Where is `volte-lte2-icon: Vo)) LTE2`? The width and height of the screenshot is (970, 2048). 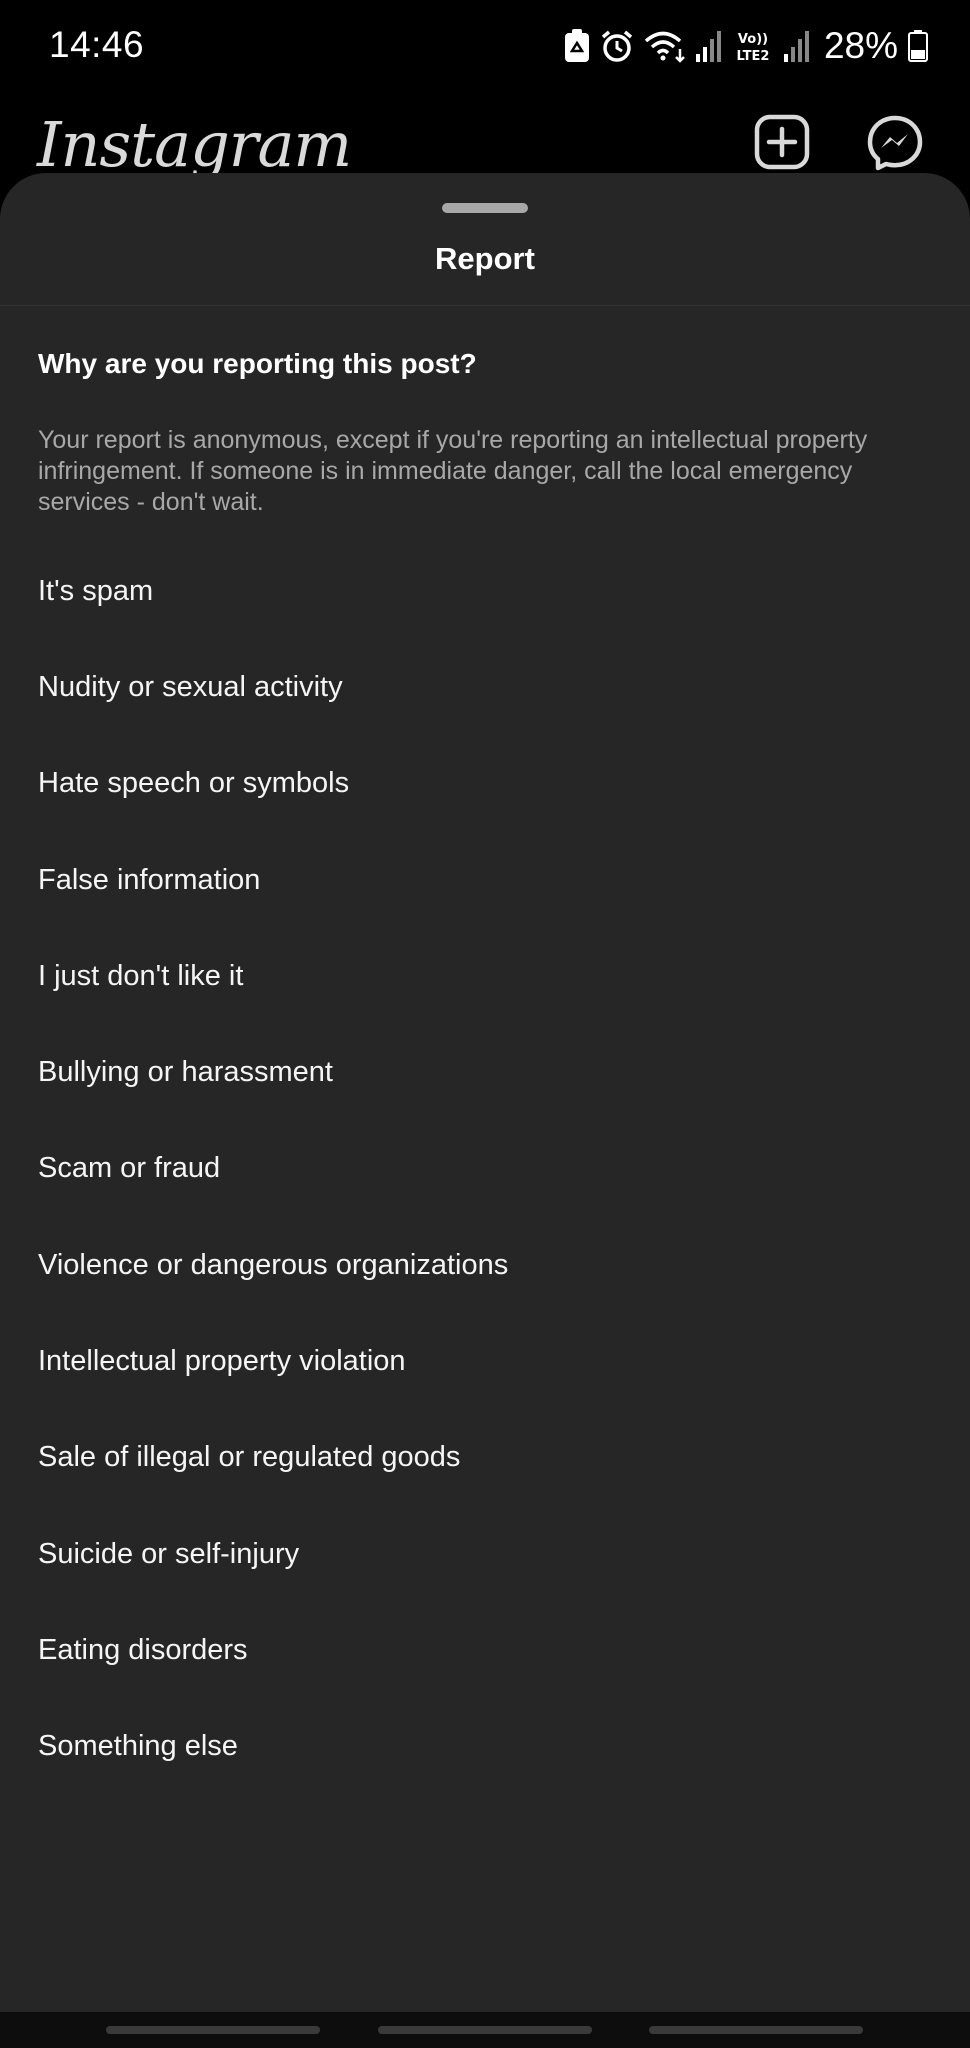
volte-lte2-icon: Vo)) LTE2 is located at coordinates (753, 46).